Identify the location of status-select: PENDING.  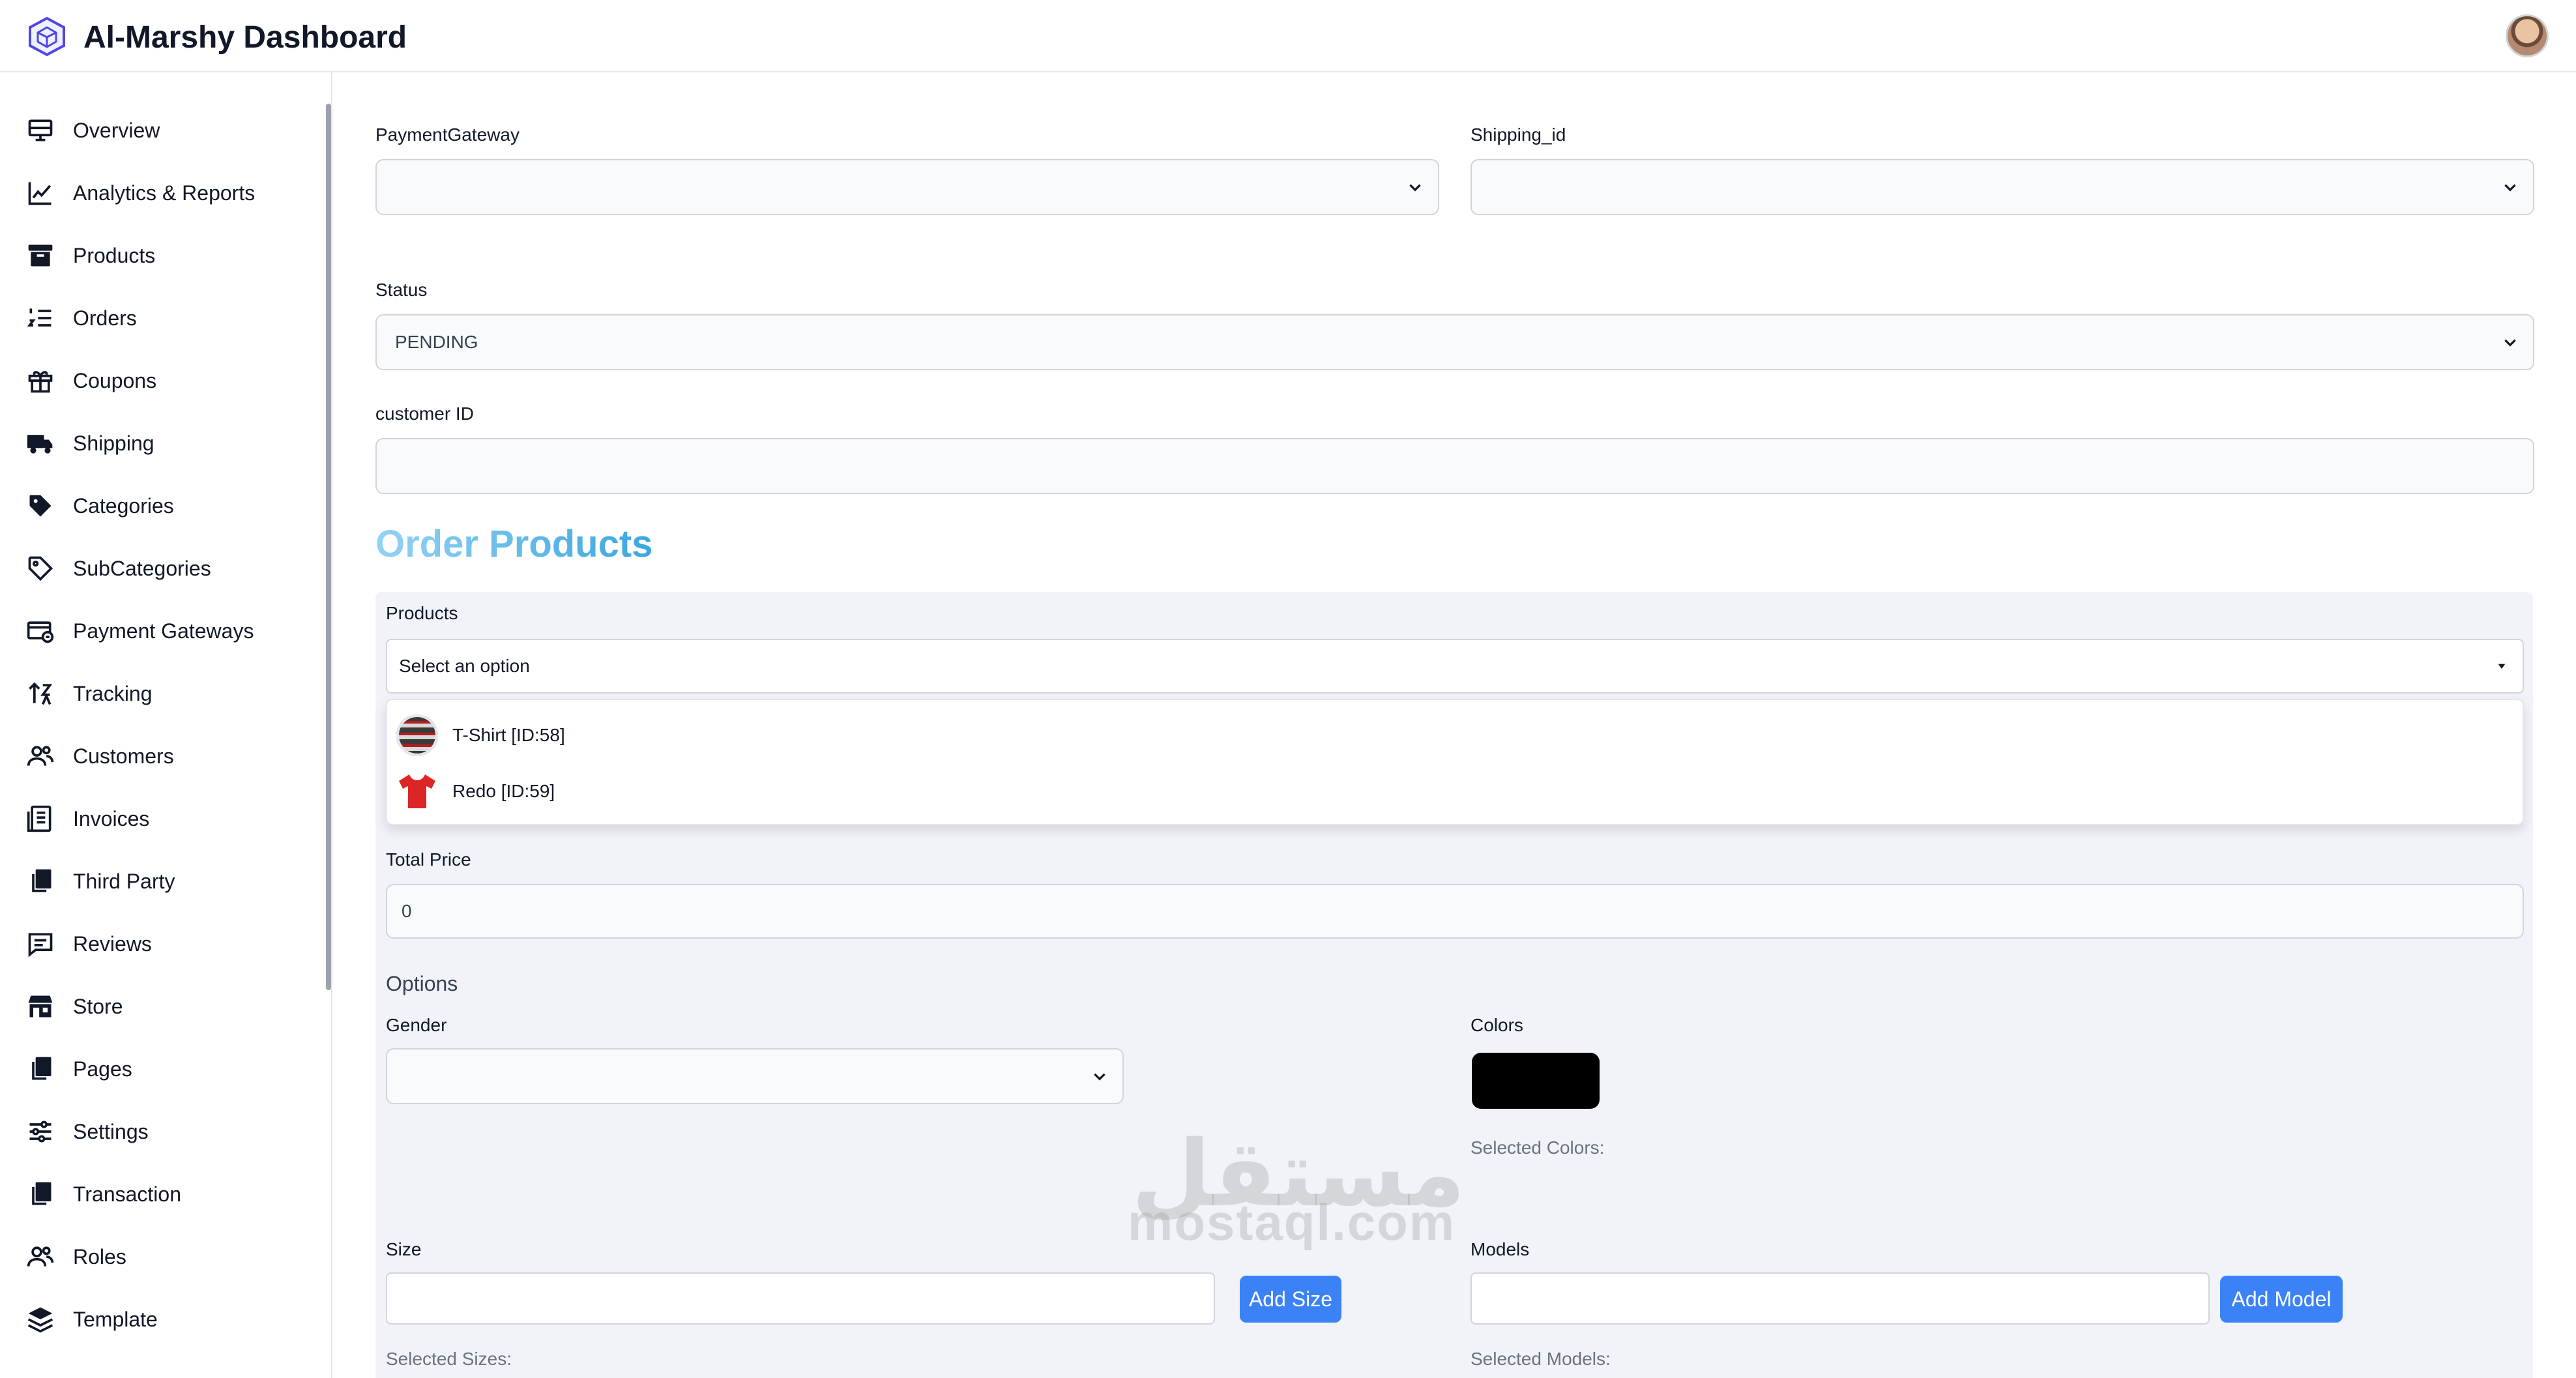
(1454, 342).